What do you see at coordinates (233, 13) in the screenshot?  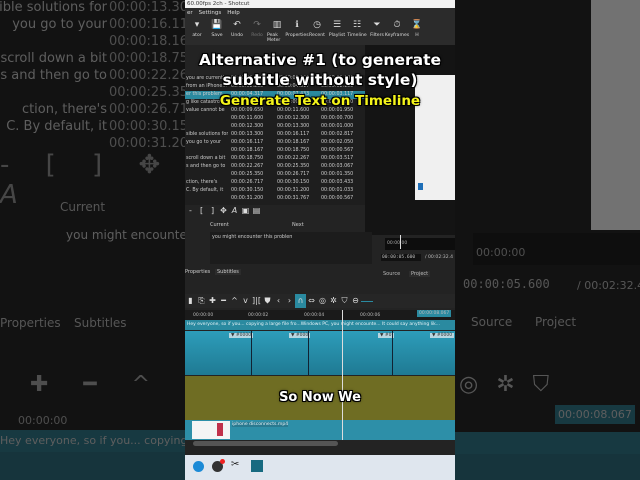 I see `menu-help: Help` at bounding box center [233, 13].